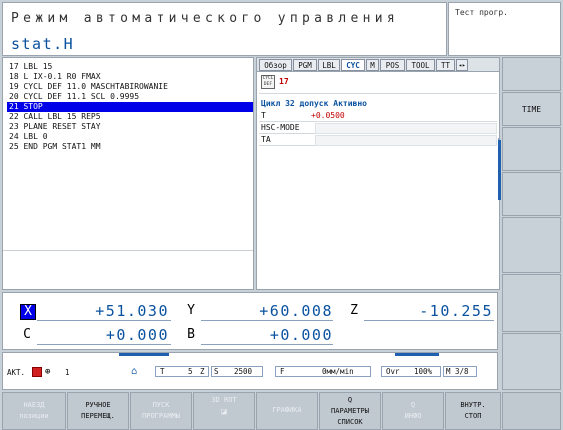 Image resolution: width=563 pixels, height=430 pixels. Describe the element at coordinates (268, 82) in the screenshot. I see `cycl-def-icon: CYCL DEF` at that location.